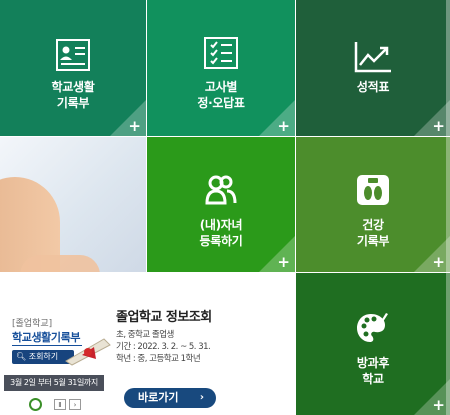 The width and height of the screenshot is (450, 415). Describe the element at coordinates (54, 383) in the screenshot. I see `period-badge: 3월 2일 부터 5월 31일까지` at that location.